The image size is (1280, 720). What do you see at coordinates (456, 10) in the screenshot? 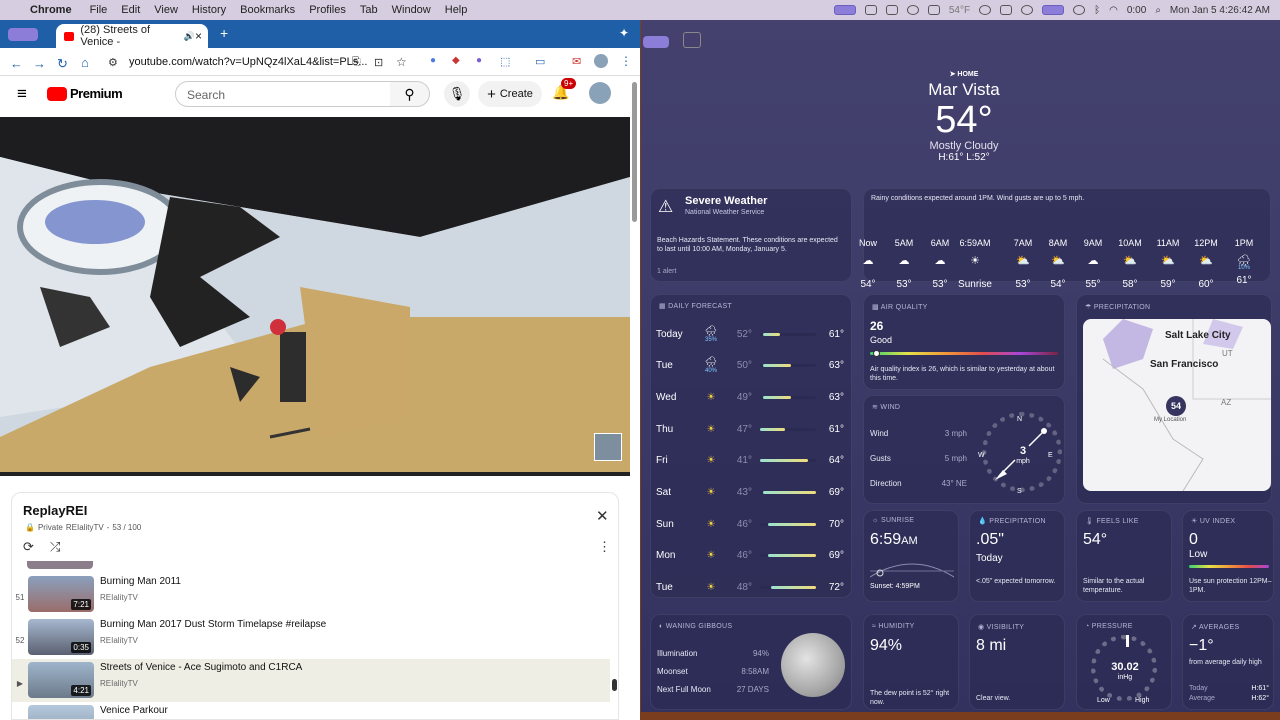
I see `menu-help: Help` at bounding box center [456, 10].